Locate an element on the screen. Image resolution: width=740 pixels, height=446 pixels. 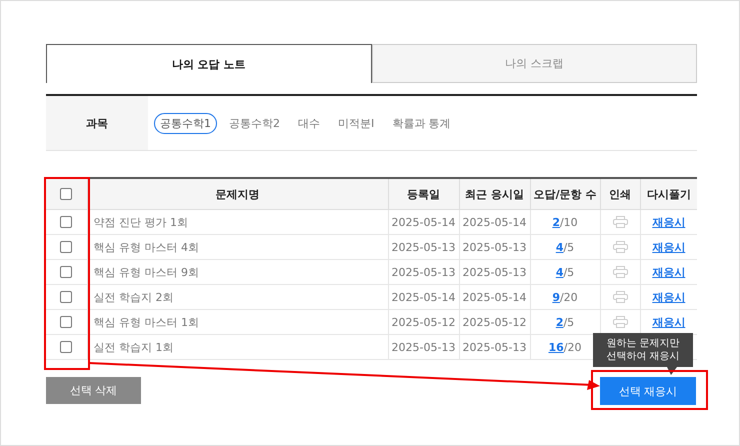
worksheet-title: 핵심 유형 마스터 4회 is located at coordinates (146, 247).